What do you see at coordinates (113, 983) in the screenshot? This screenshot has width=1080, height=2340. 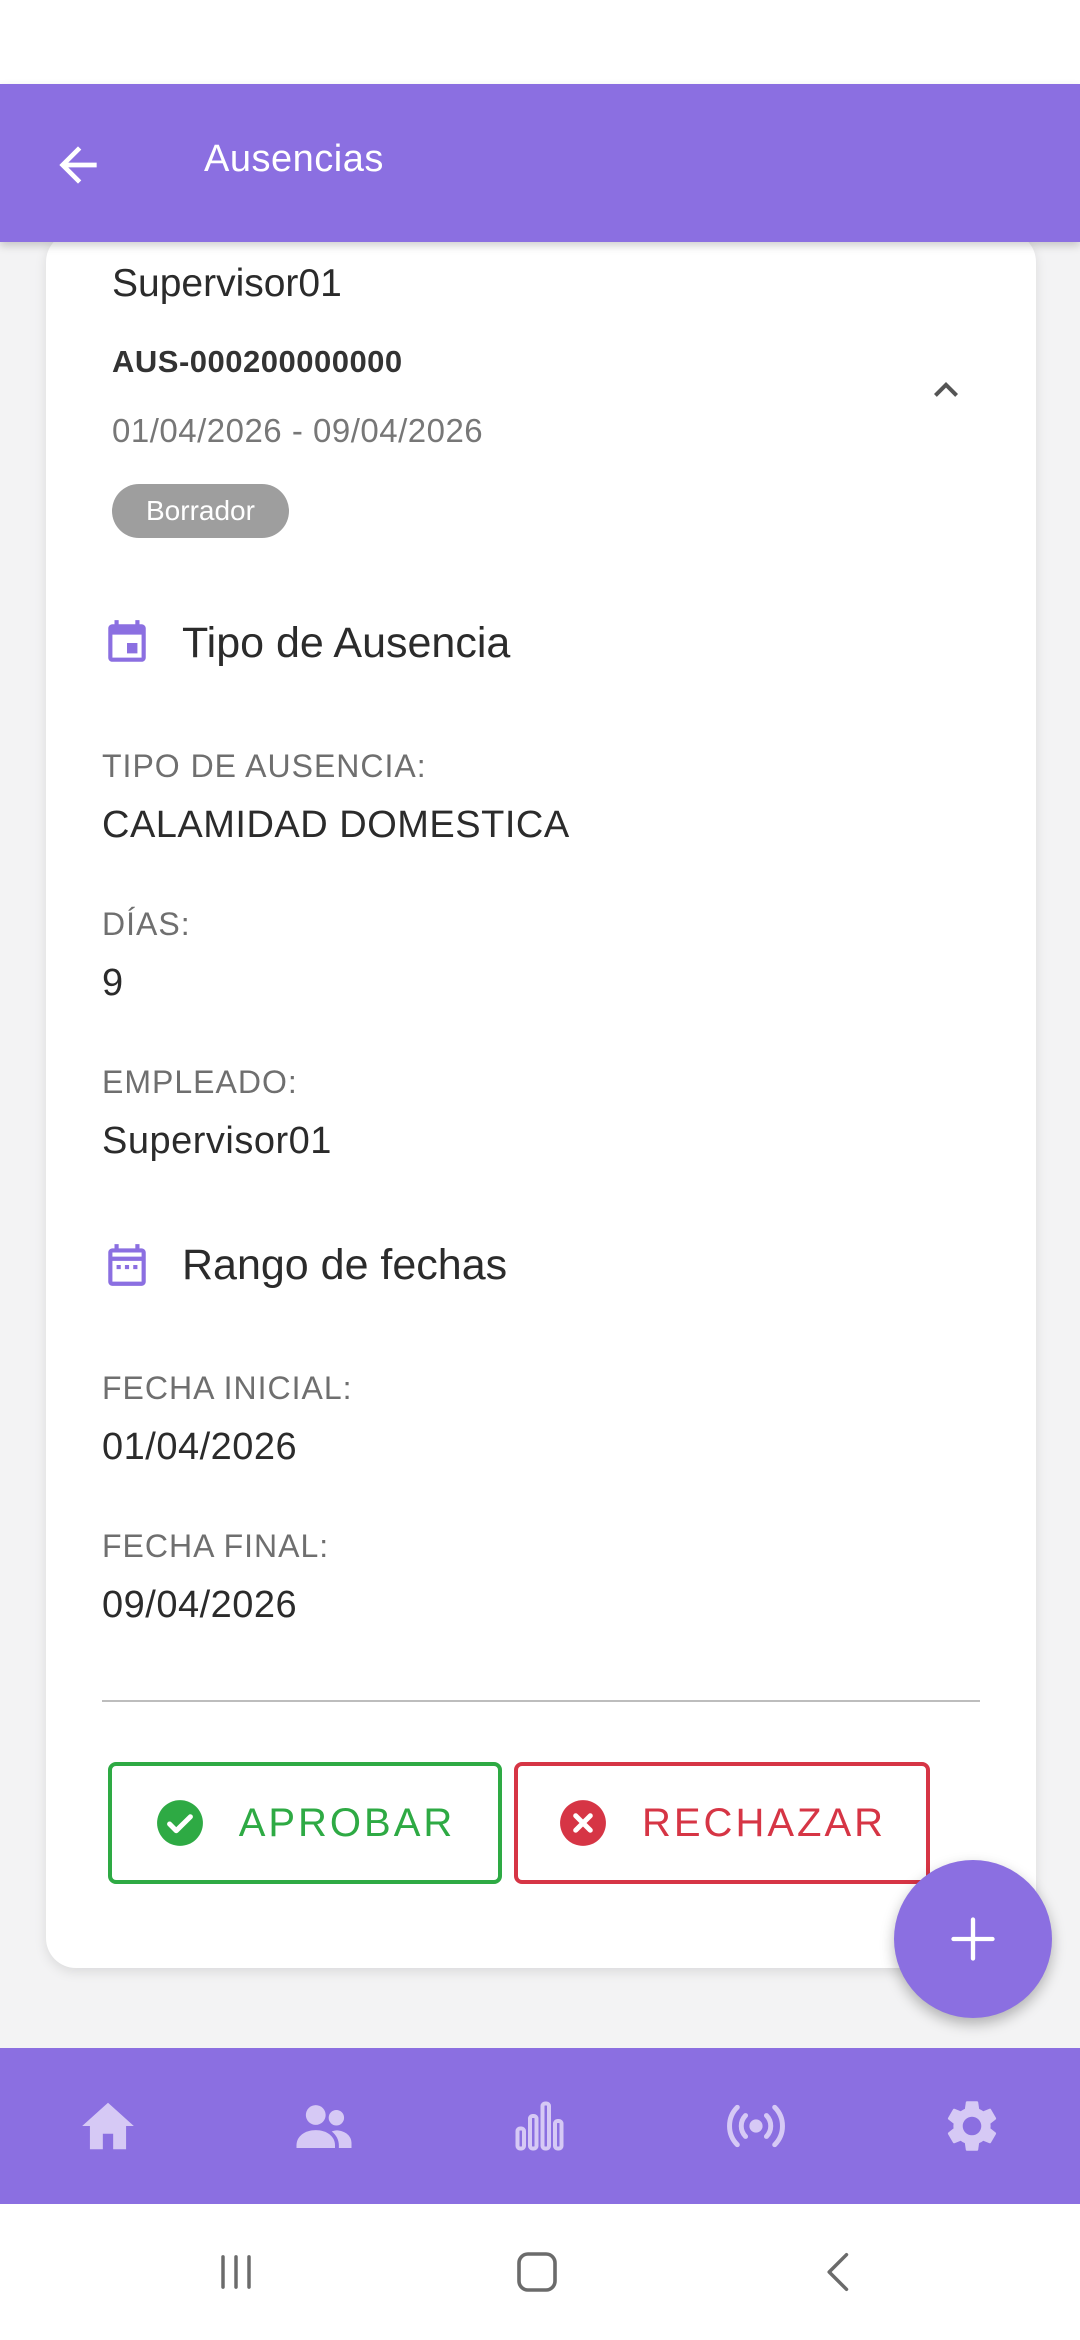 I see `field-value-days: 9` at bounding box center [113, 983].